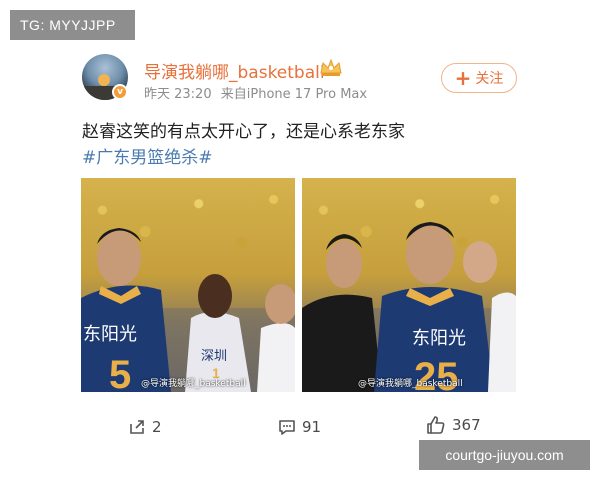 Image resolution: width=600 pixels, height=480 pixels. I want to click on player-illustration-2: 东阳光 25, so click(409, 307).